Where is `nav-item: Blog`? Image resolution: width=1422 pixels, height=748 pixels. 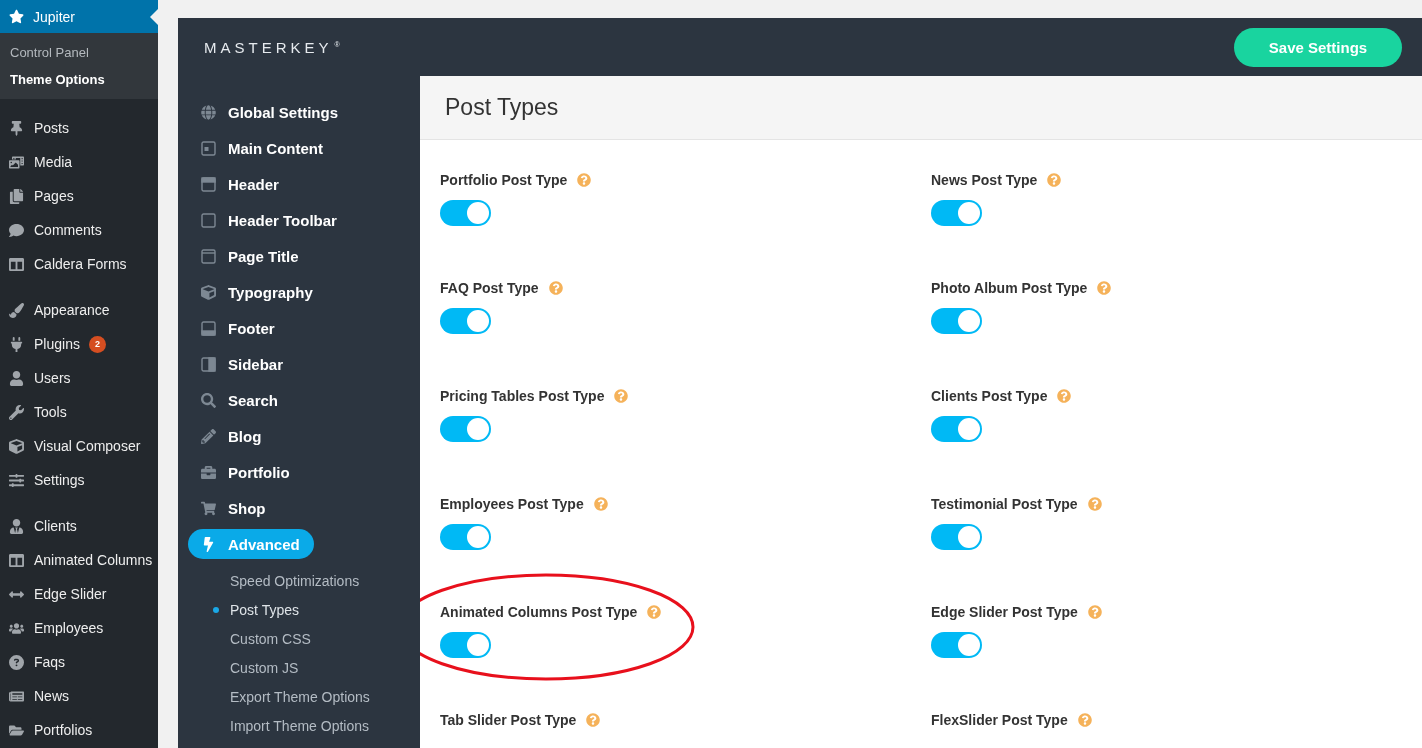 nav-item: Blog is located at coordinates (299, 436).